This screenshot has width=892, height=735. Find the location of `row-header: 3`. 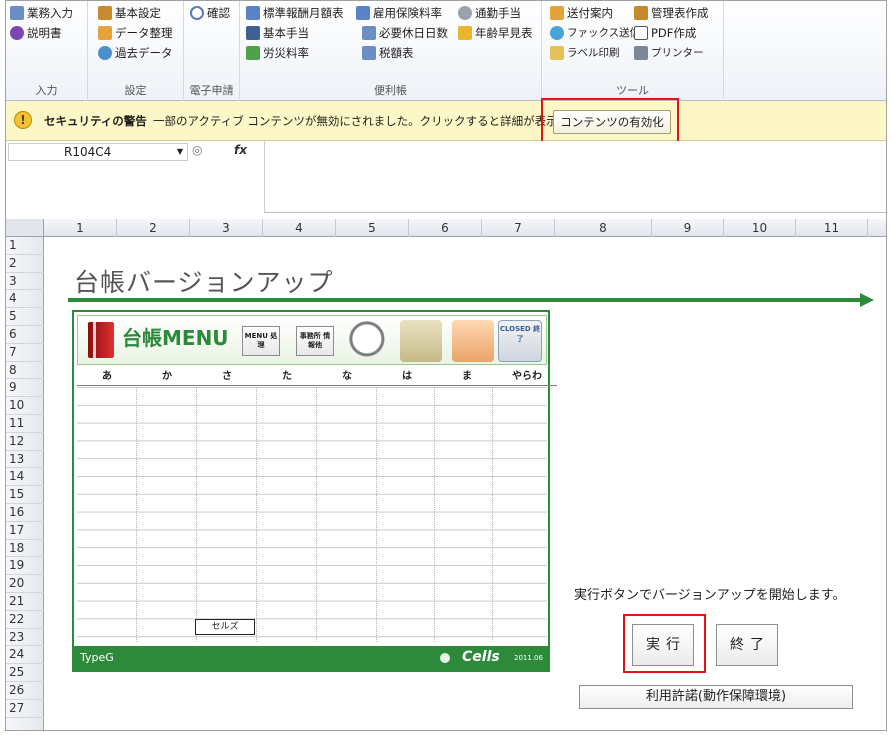

row-header: 3 is located at coordinates (25, 282).